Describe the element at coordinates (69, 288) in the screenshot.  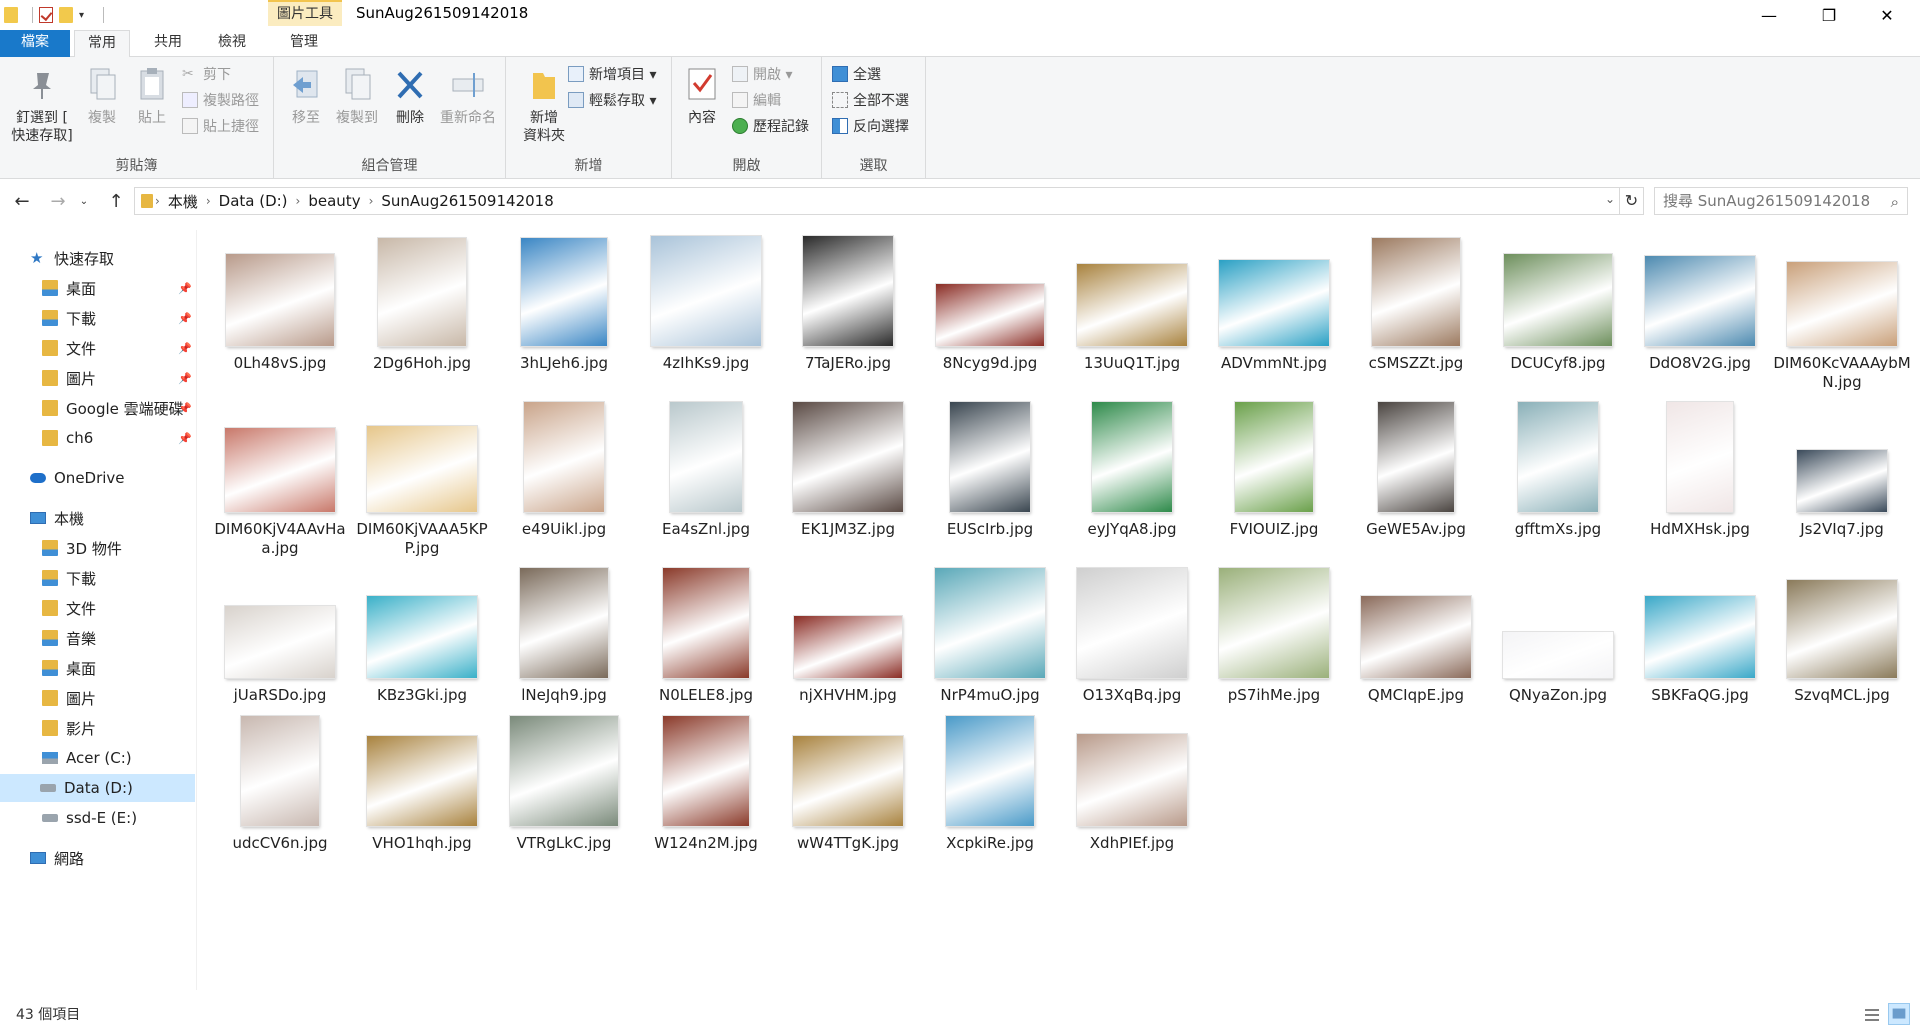
I see `sidebar-item-desktop: 桌面` at that location.